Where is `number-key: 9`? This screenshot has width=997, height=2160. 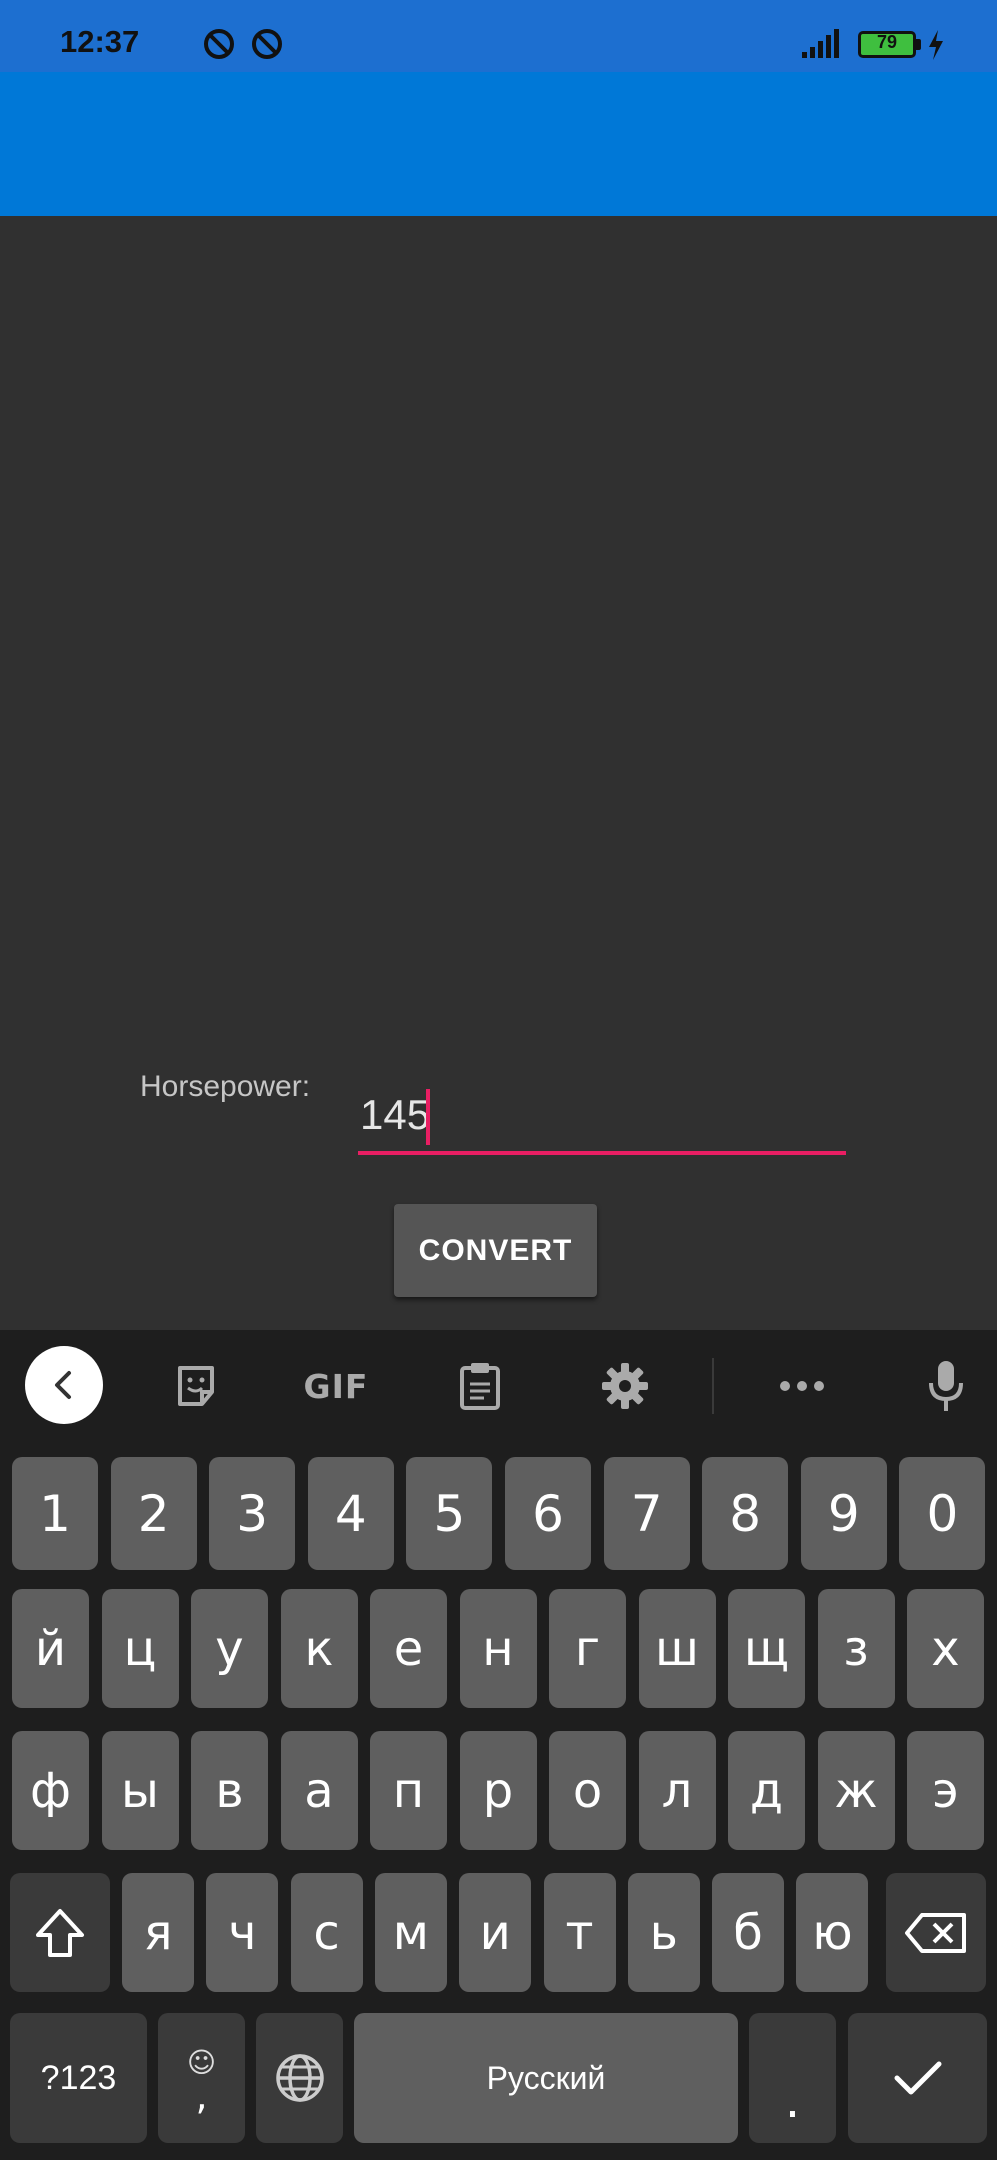
number-key: 9 is located at coordinates (843, 1513).